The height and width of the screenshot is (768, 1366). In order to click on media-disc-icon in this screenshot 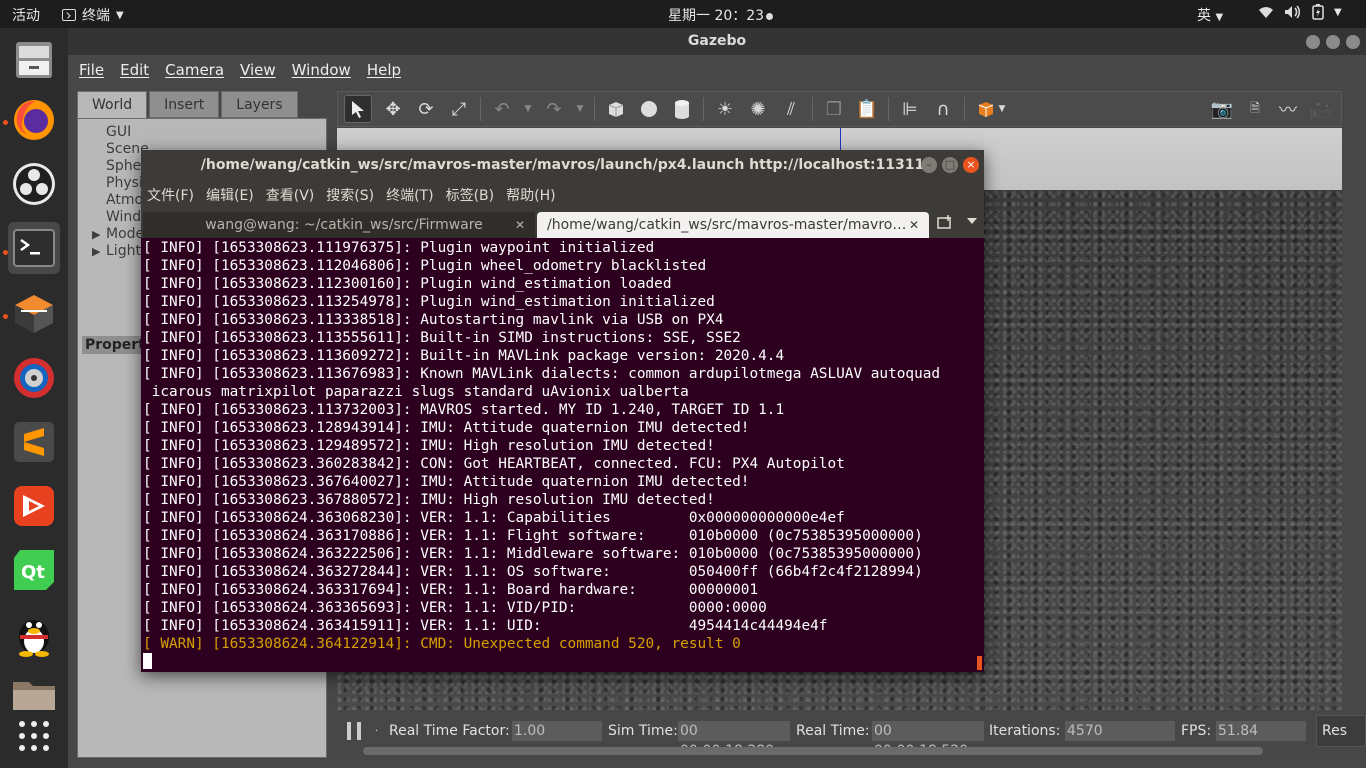, I will do `click(34, 378)`.